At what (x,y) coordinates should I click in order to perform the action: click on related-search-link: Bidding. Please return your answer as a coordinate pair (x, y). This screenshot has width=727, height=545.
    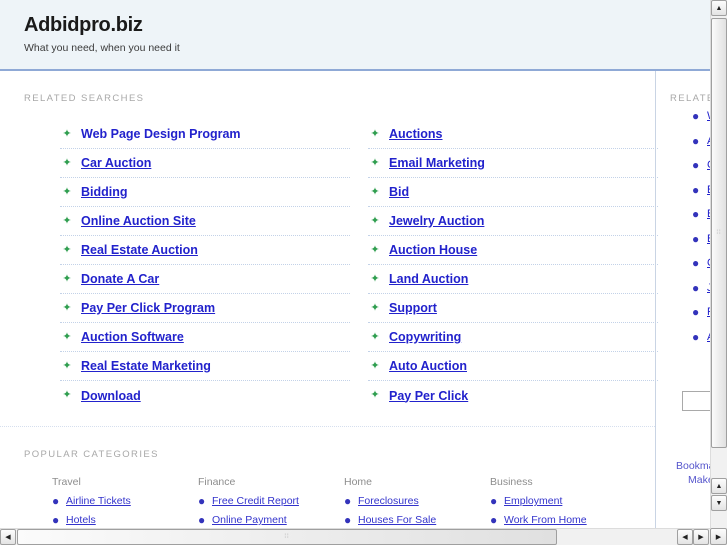
    Looking at the image, I should click on (104, 192).